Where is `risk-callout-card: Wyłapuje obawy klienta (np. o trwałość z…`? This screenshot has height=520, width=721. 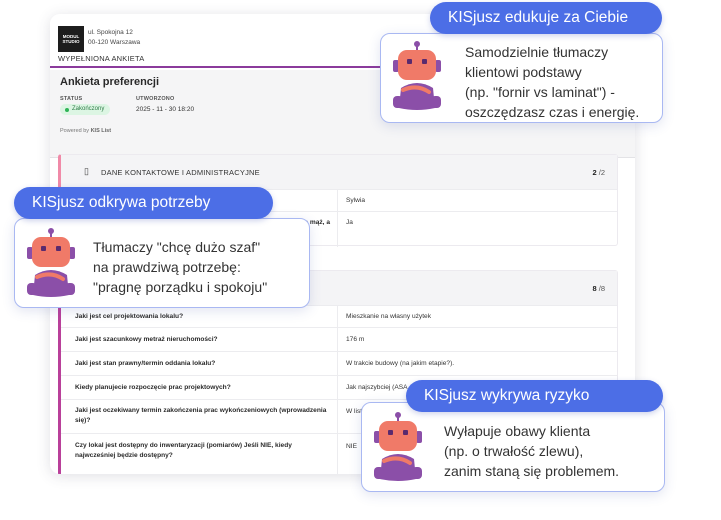
risk-callout-card: Wyłapuje obawy klienta (np. o trwałość z… is located at coordinates (513, 447).